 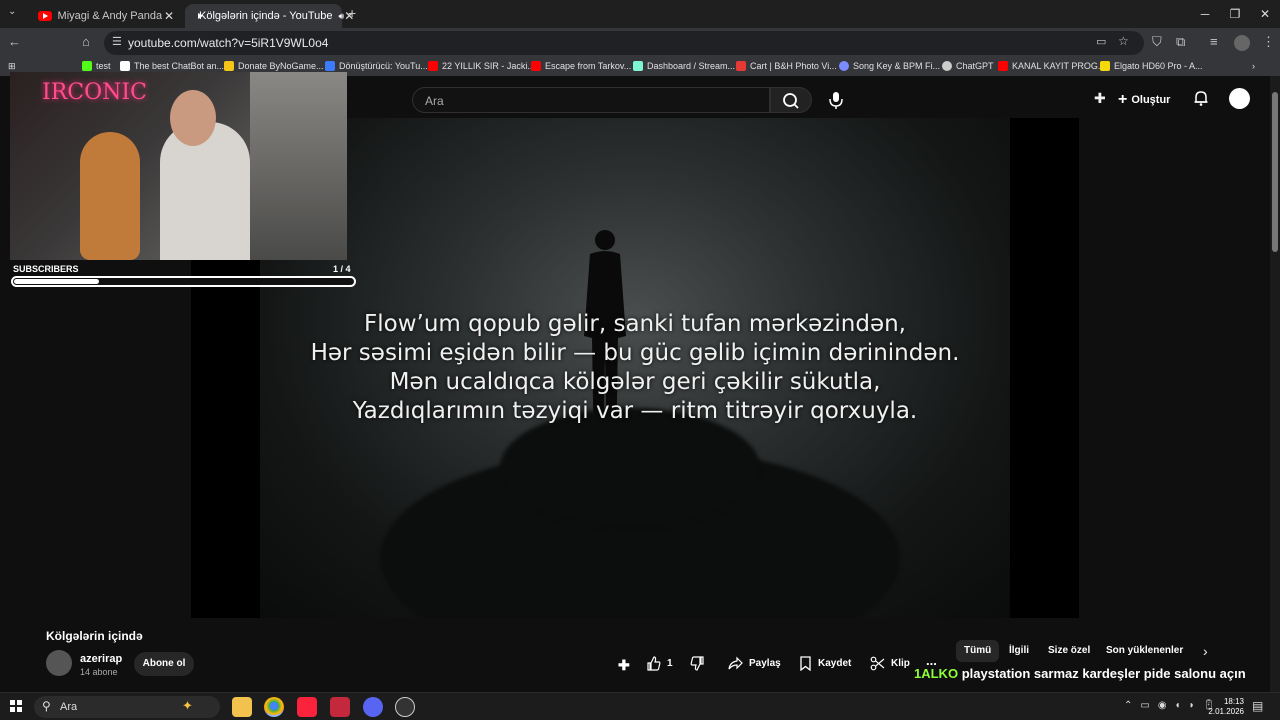 I want to click on cast-icon: ▭, so click(x=1101, y=41).